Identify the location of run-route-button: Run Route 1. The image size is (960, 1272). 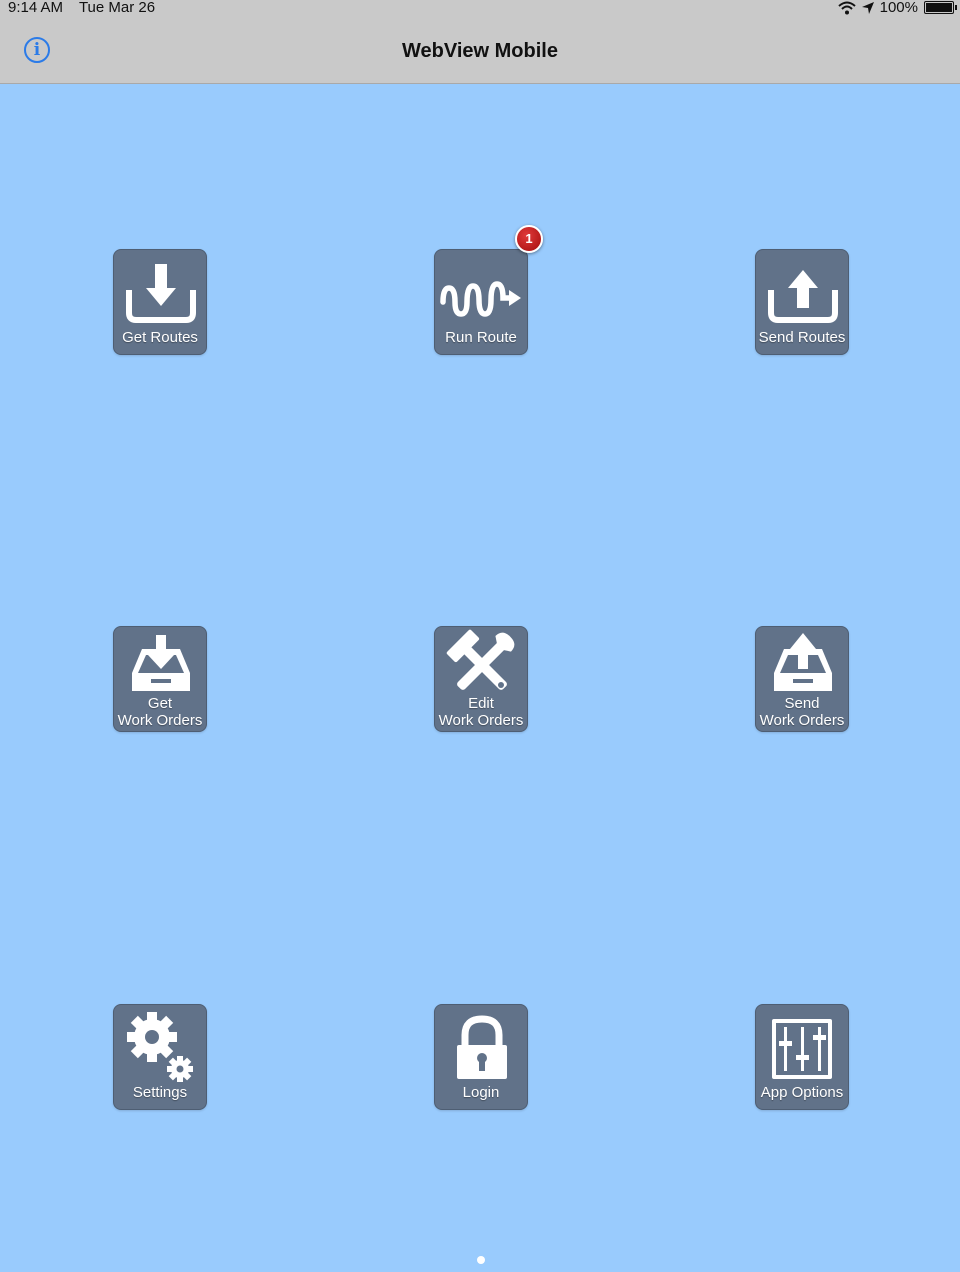
(488, 290).